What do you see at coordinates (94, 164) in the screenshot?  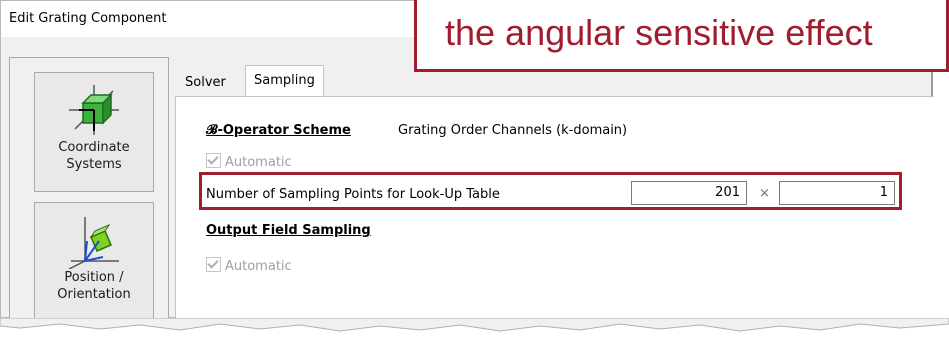 I see `coordinate-systems-label-2: Systems` at bounding box center [94, 164].